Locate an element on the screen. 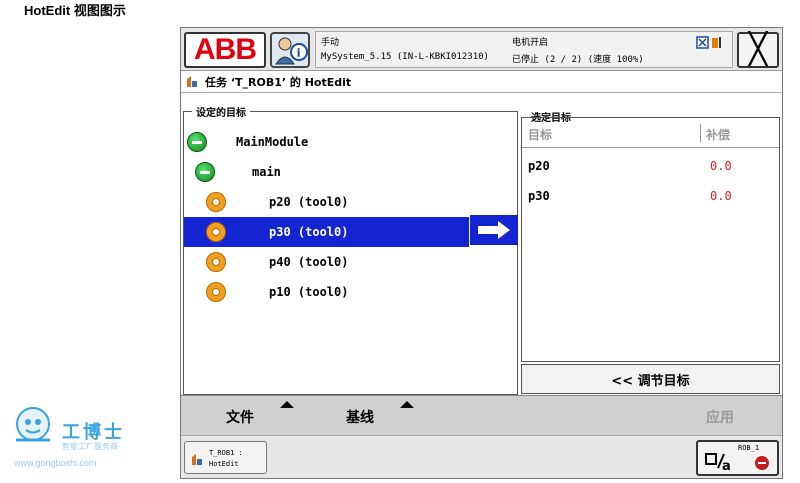  tree-node-label: p10 (tool0) is located at coordinates (309, 292).